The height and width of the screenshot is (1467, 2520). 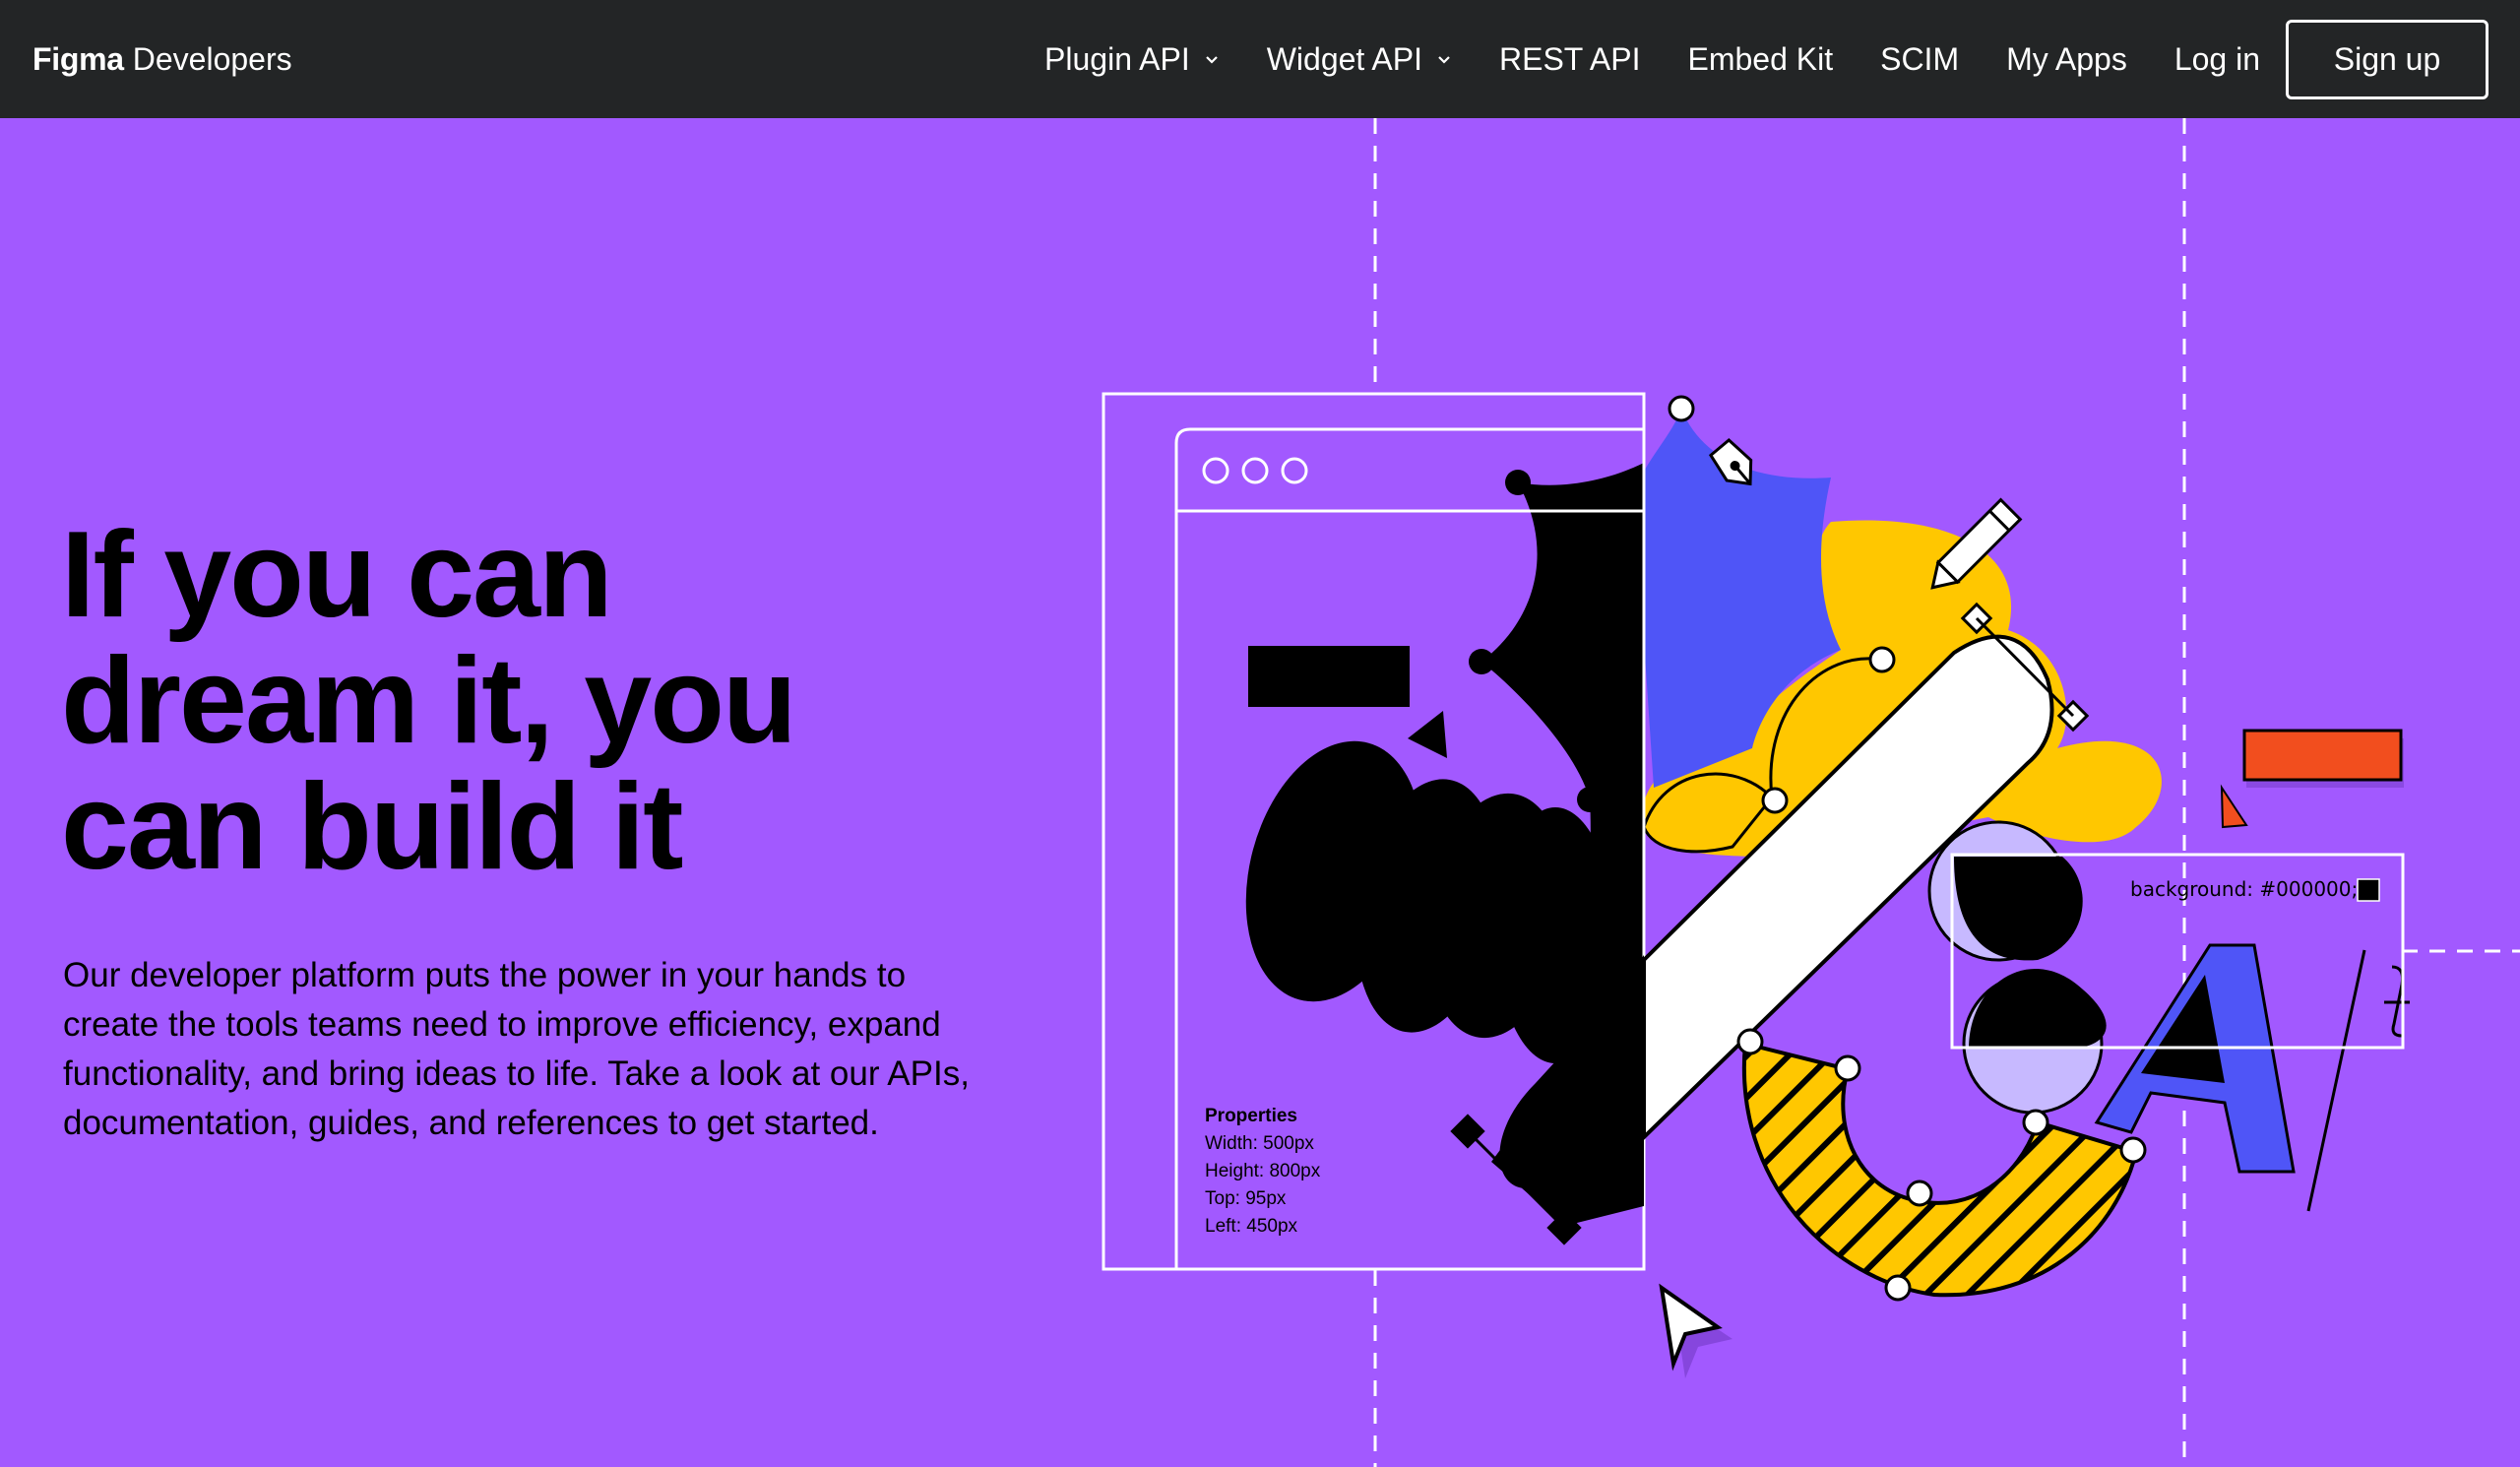 What do you see at coordinates (2397, 1001) in the screenshot?
I see `ibeam-icon` at bounding box center [2397, 1001].